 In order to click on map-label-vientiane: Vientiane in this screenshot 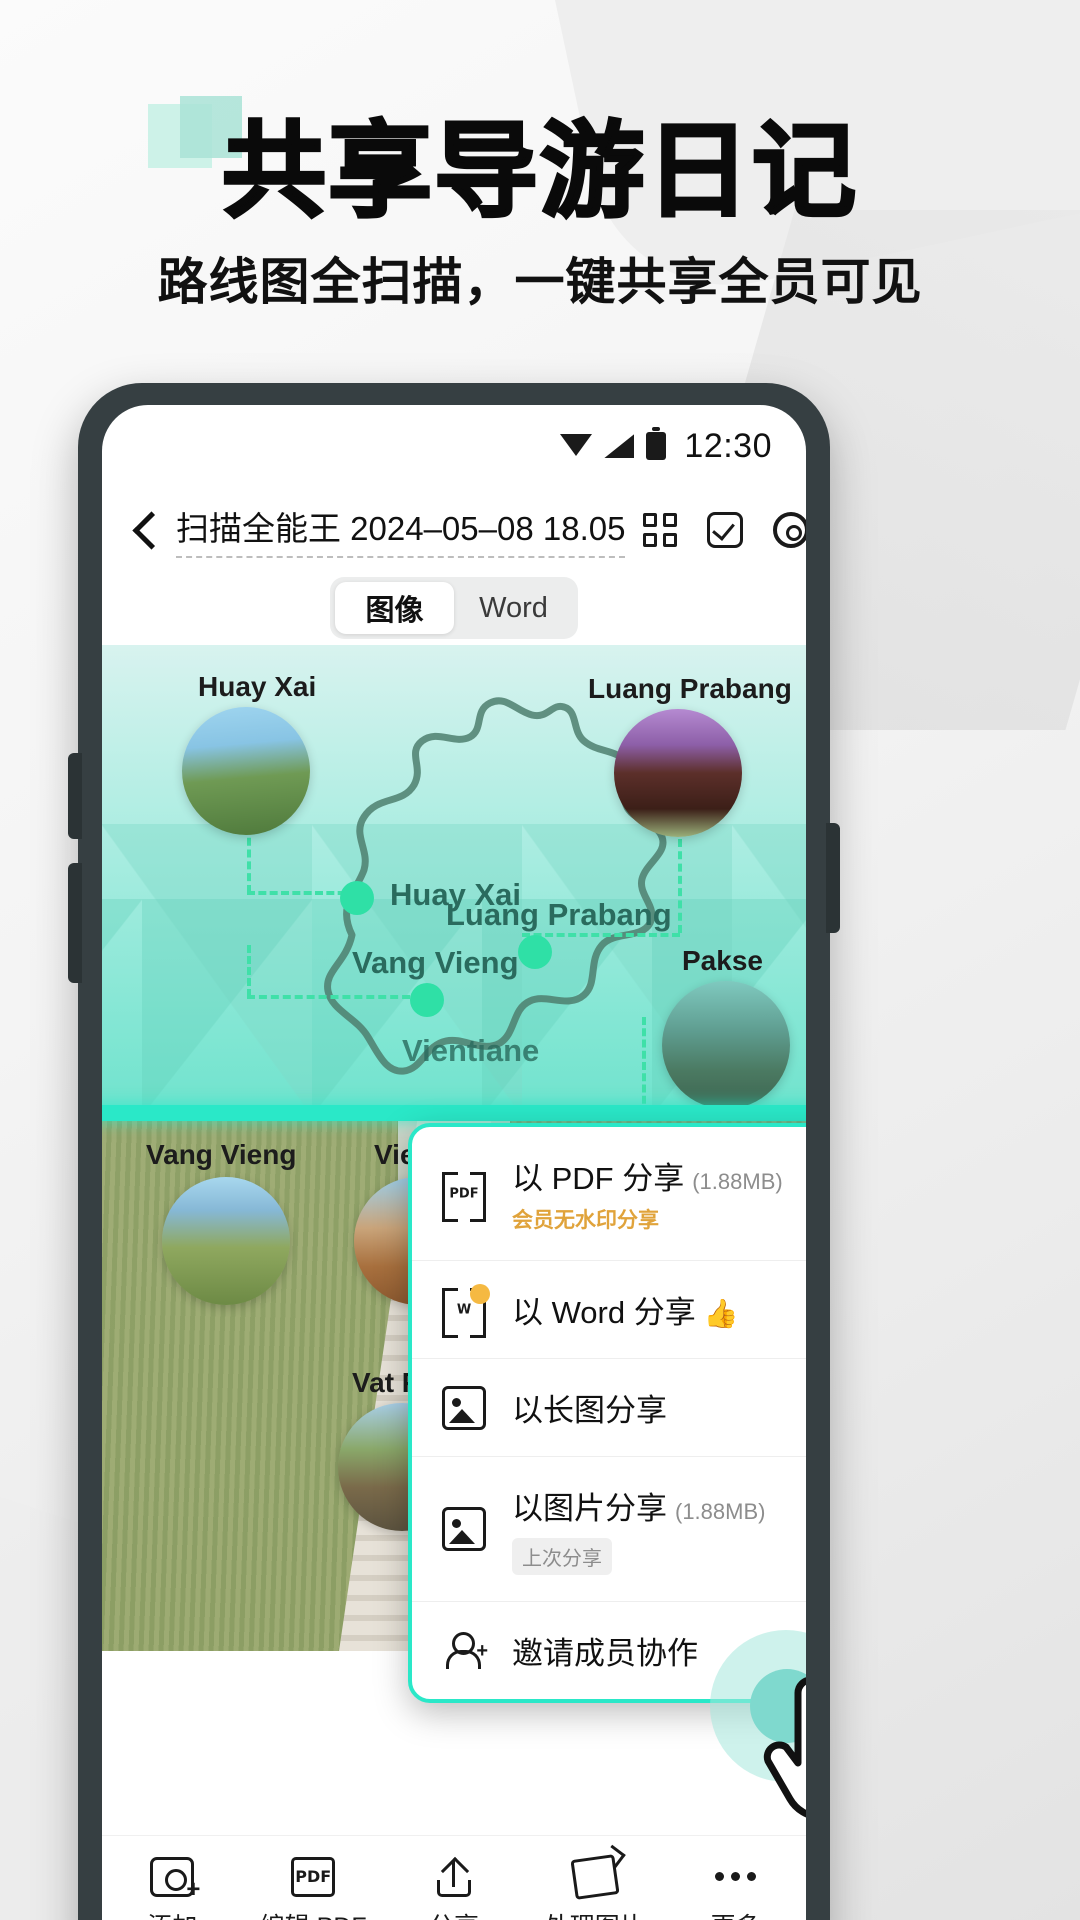, I will do `click(471, 1050)`.